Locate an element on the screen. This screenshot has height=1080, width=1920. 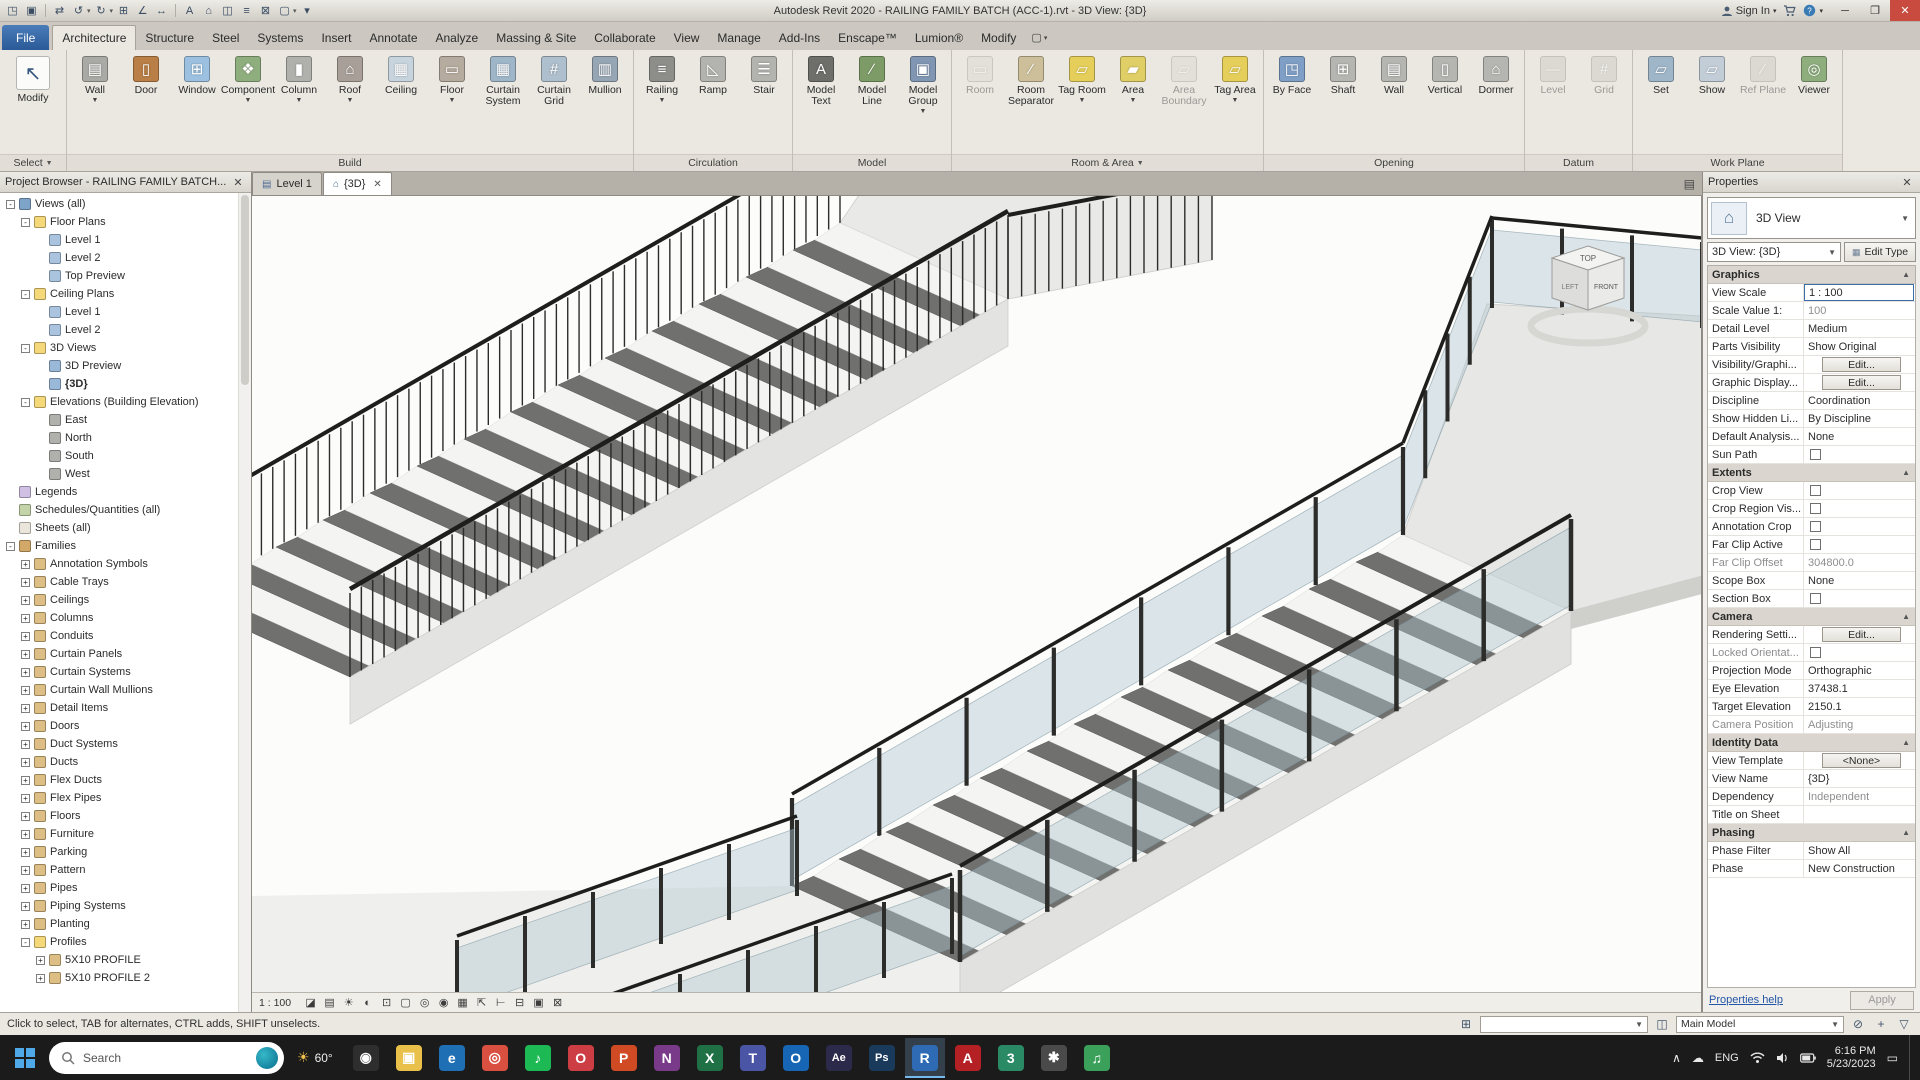
hidden-icons-chevron: ∧ is located at coordinates (1676, 1058).